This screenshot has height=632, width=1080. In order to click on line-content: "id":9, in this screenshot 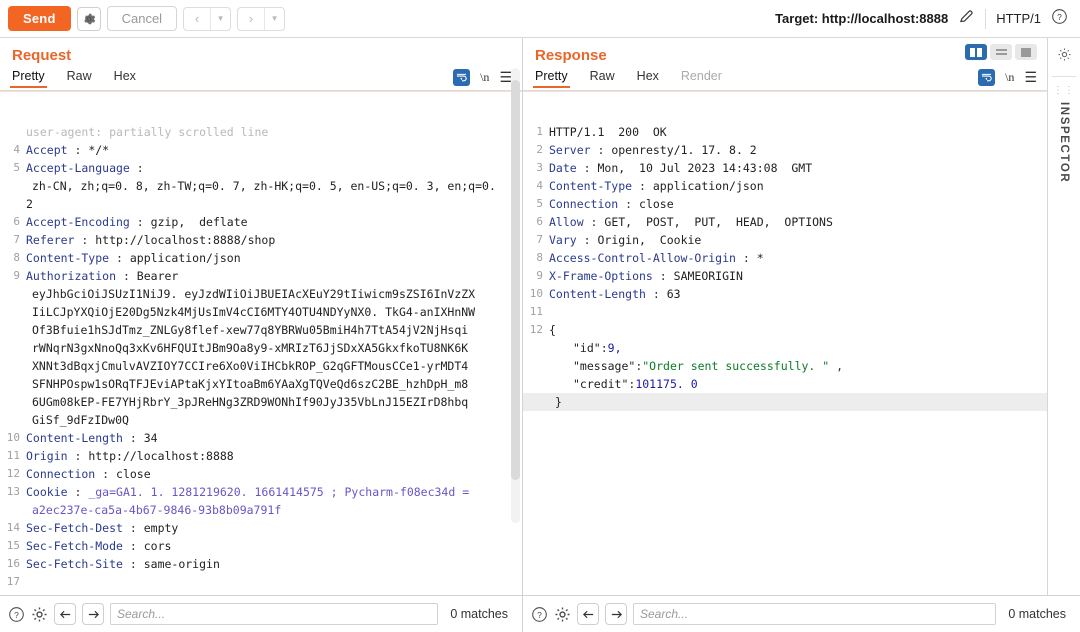, I will do `click(597, 348)`.